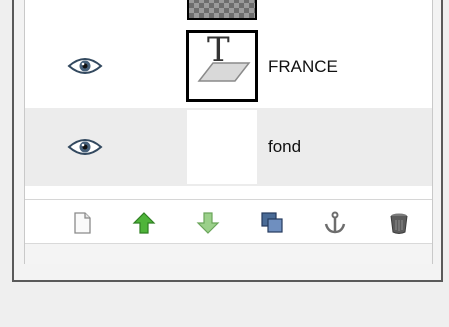 The width and height of the screenshot is (449, 327). I want to click on lower-layer-icon, so click(208, 223).